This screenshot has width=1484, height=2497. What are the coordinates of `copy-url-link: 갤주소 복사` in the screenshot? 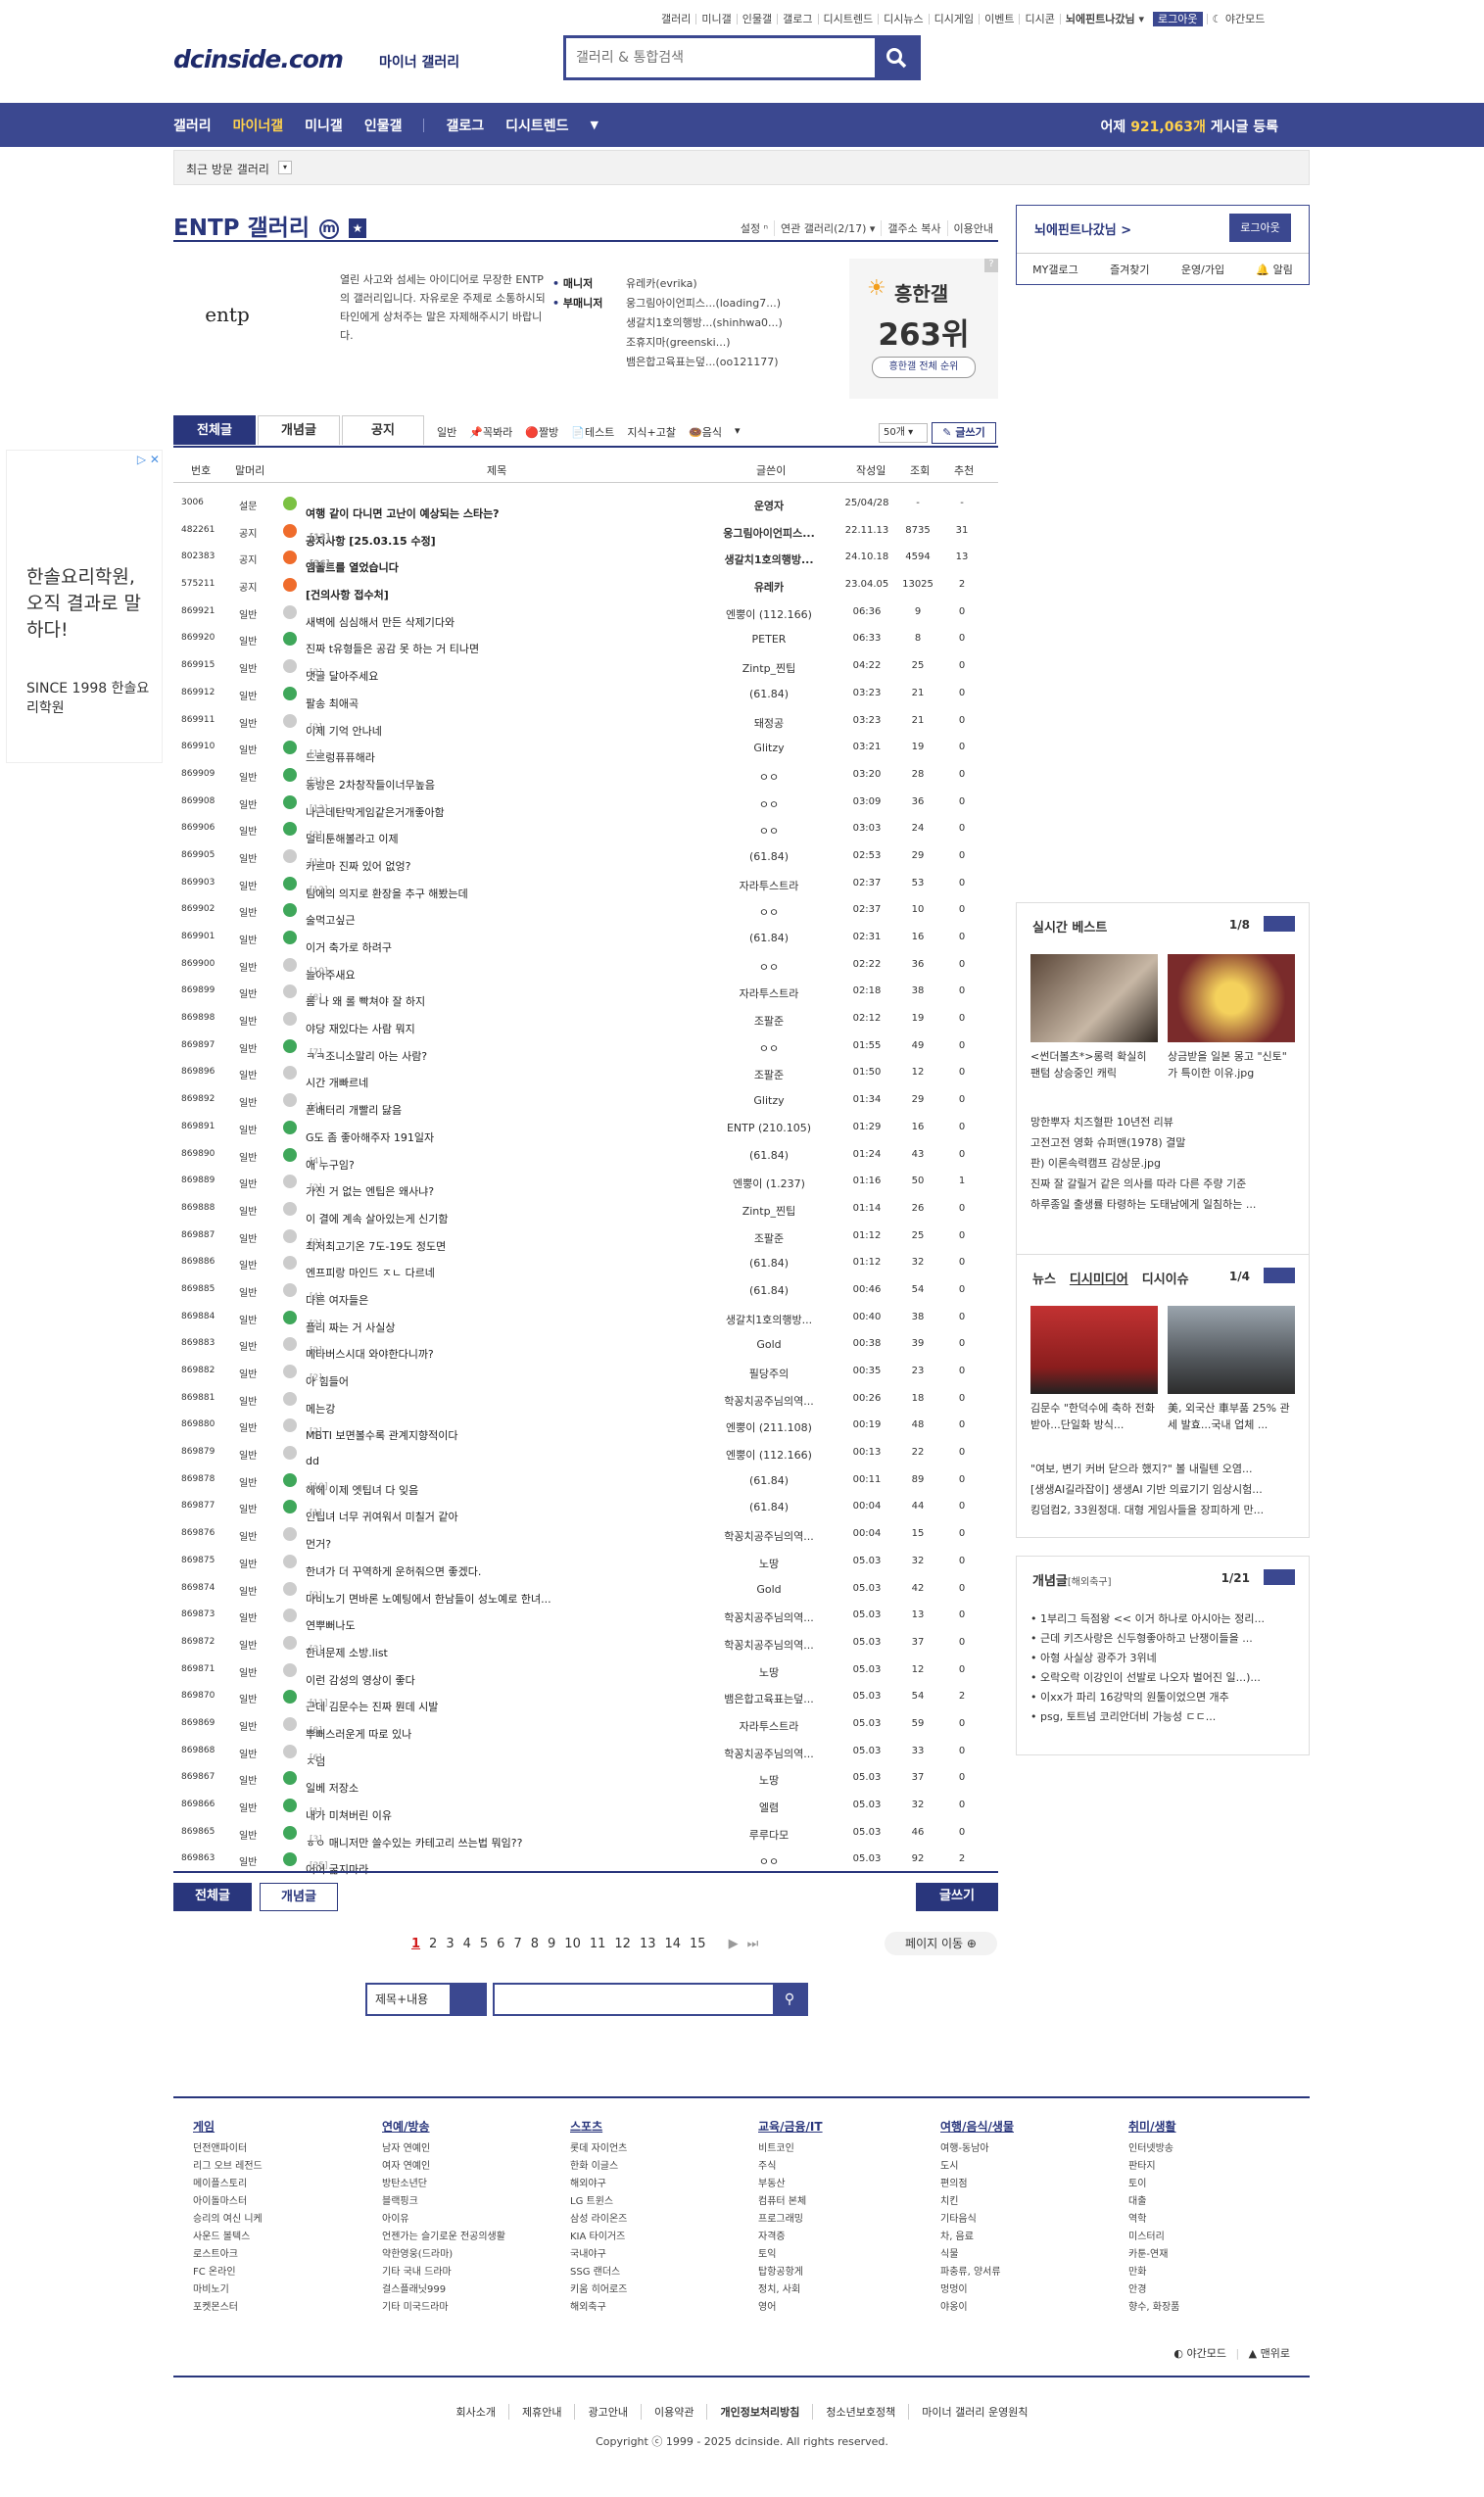 It's located at (913, 228).